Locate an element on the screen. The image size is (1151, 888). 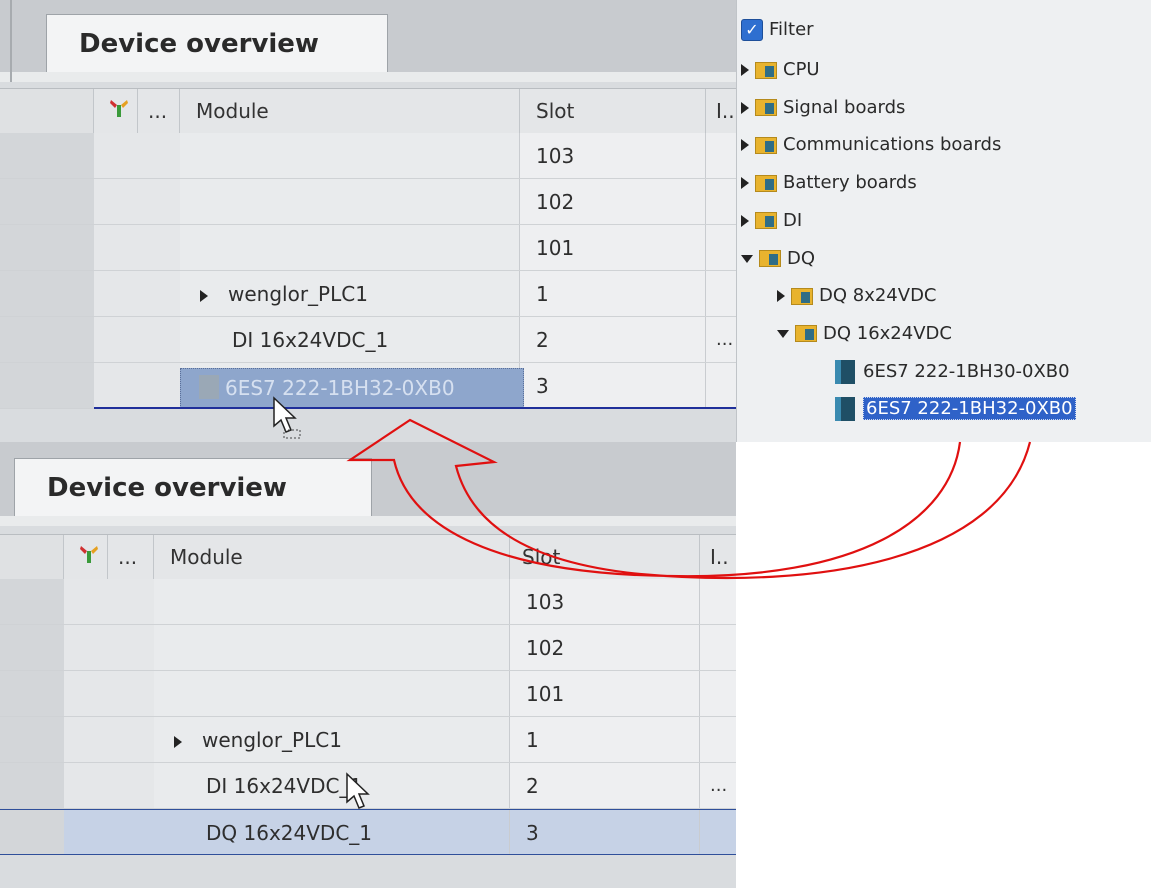
catalog-item: DQ is located at coordinates (778, 259).